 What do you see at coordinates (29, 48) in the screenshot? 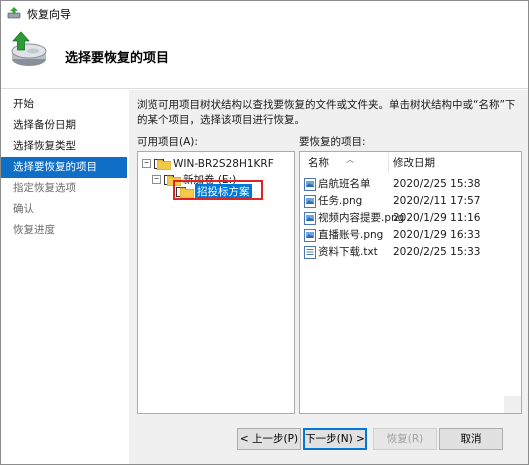
I see `restore-drive-icon` at bounding box center [29, 48].